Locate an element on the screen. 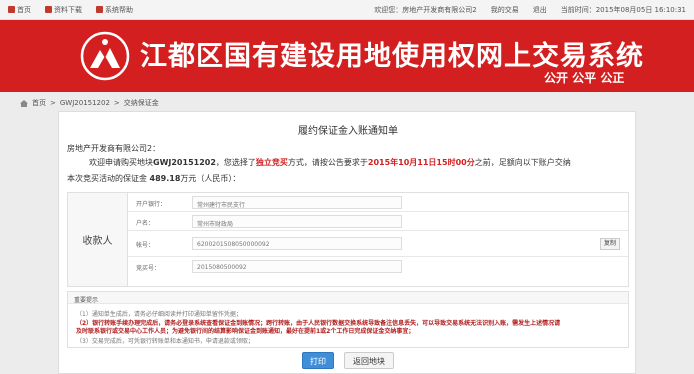 The width and height of the screenshot is (694, 374). help-icon is located at coordinates (99, 9).